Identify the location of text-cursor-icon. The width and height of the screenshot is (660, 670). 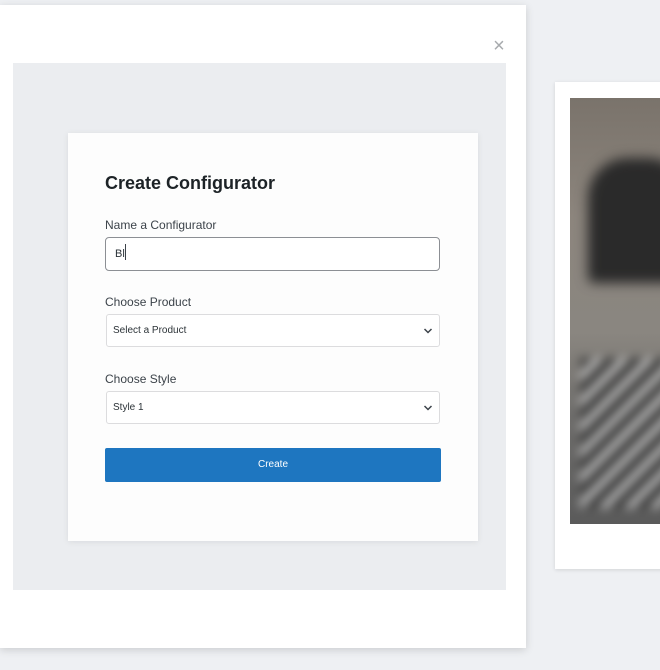
(125, 252).